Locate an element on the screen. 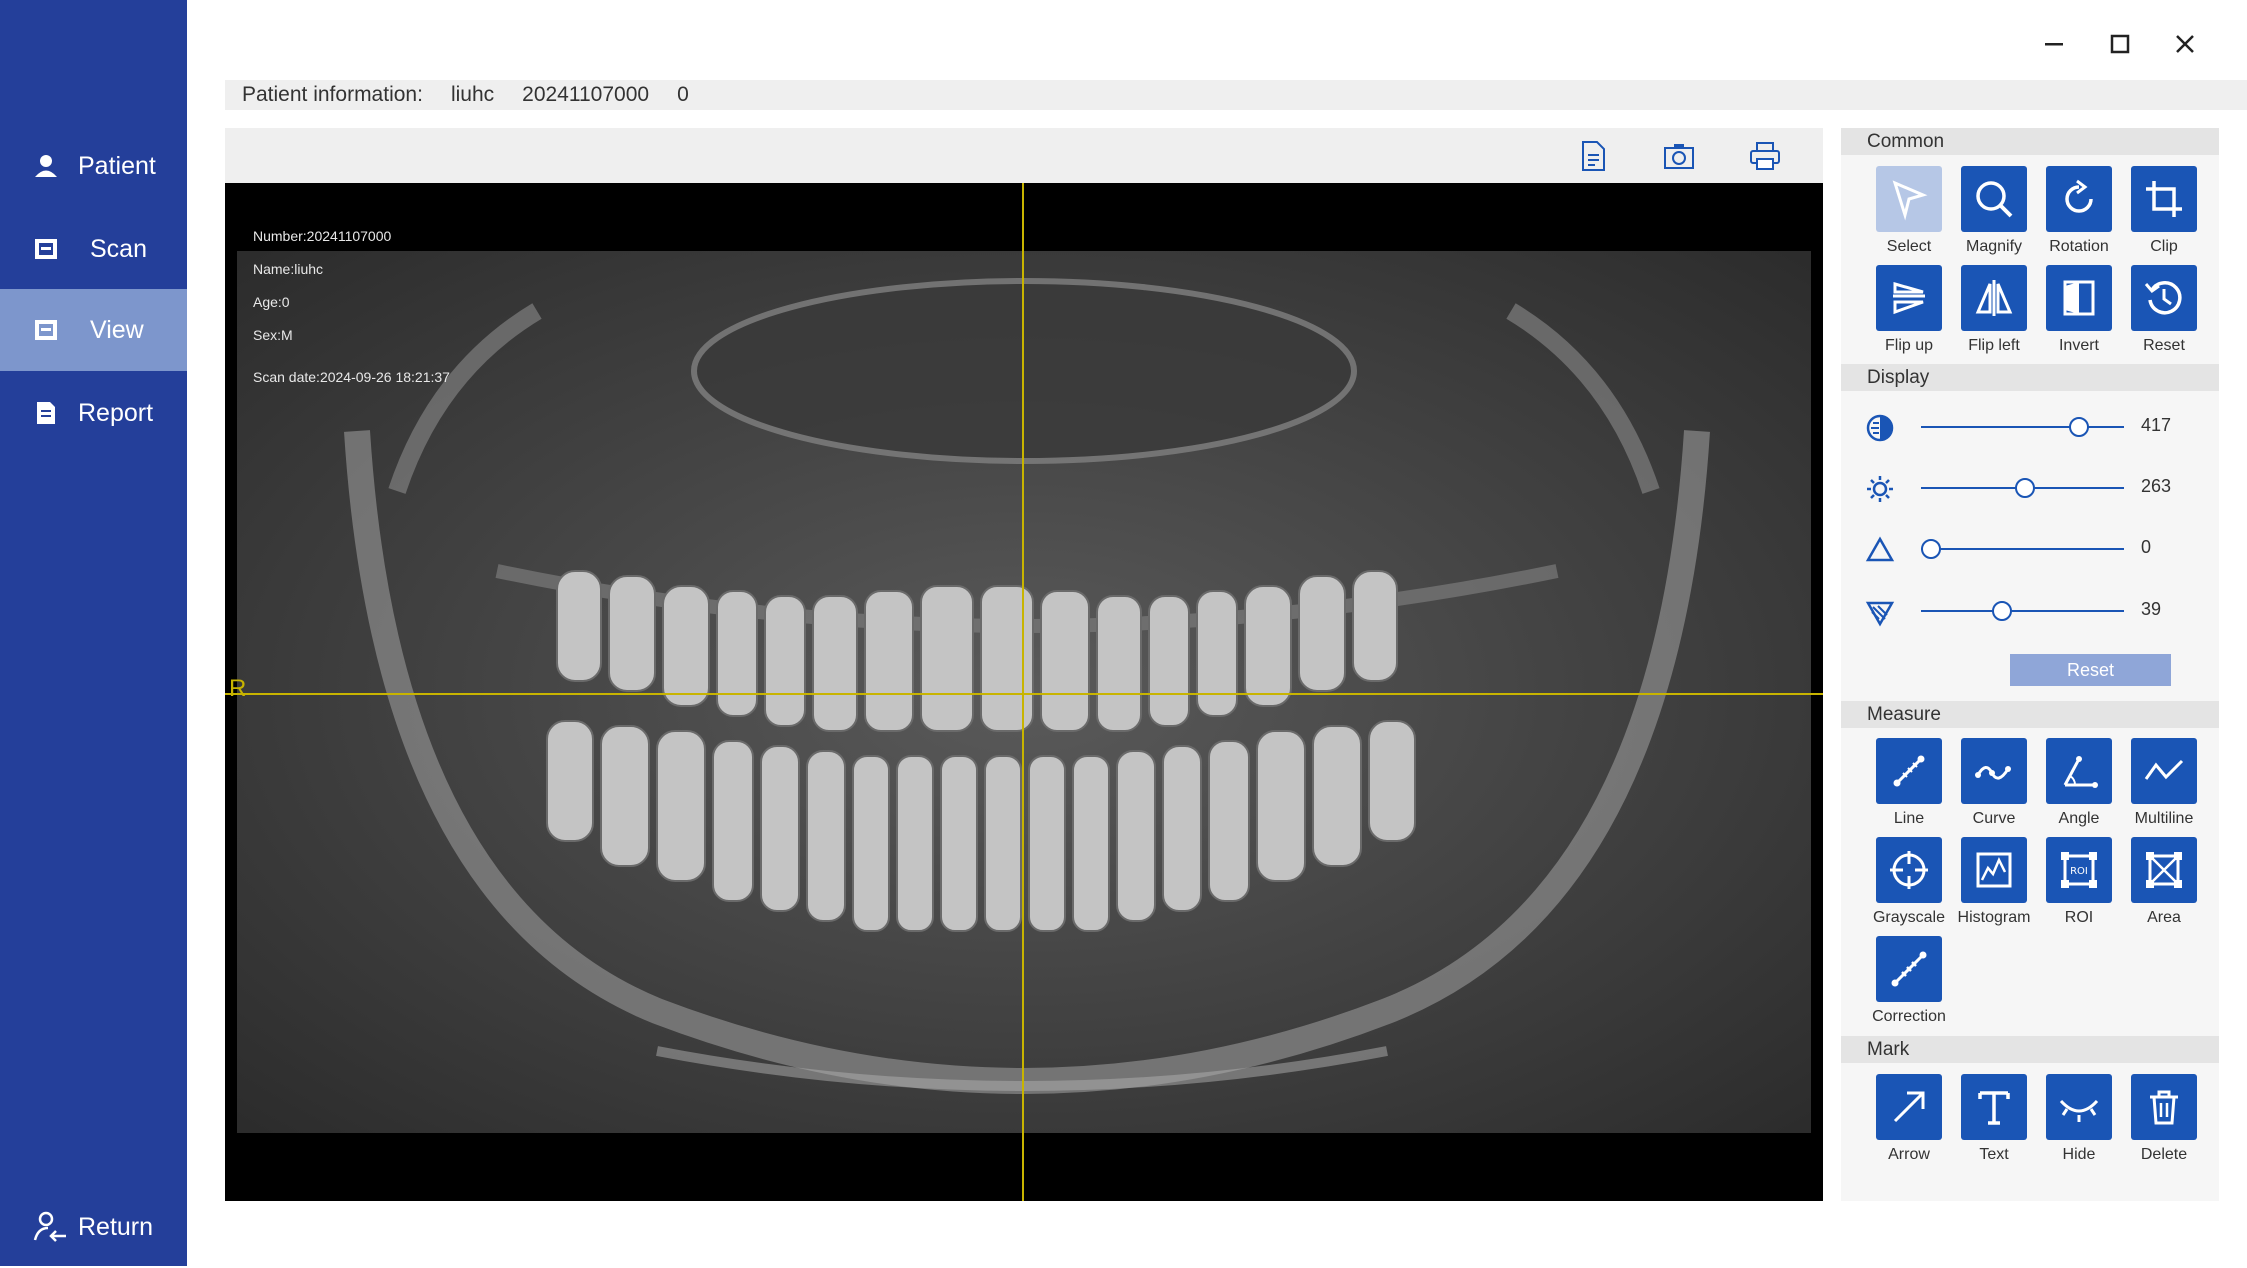 The width and height of the screenshot is (2247, 1268). flip-left-tool: Flip left is located at coordinates (1994, 310).